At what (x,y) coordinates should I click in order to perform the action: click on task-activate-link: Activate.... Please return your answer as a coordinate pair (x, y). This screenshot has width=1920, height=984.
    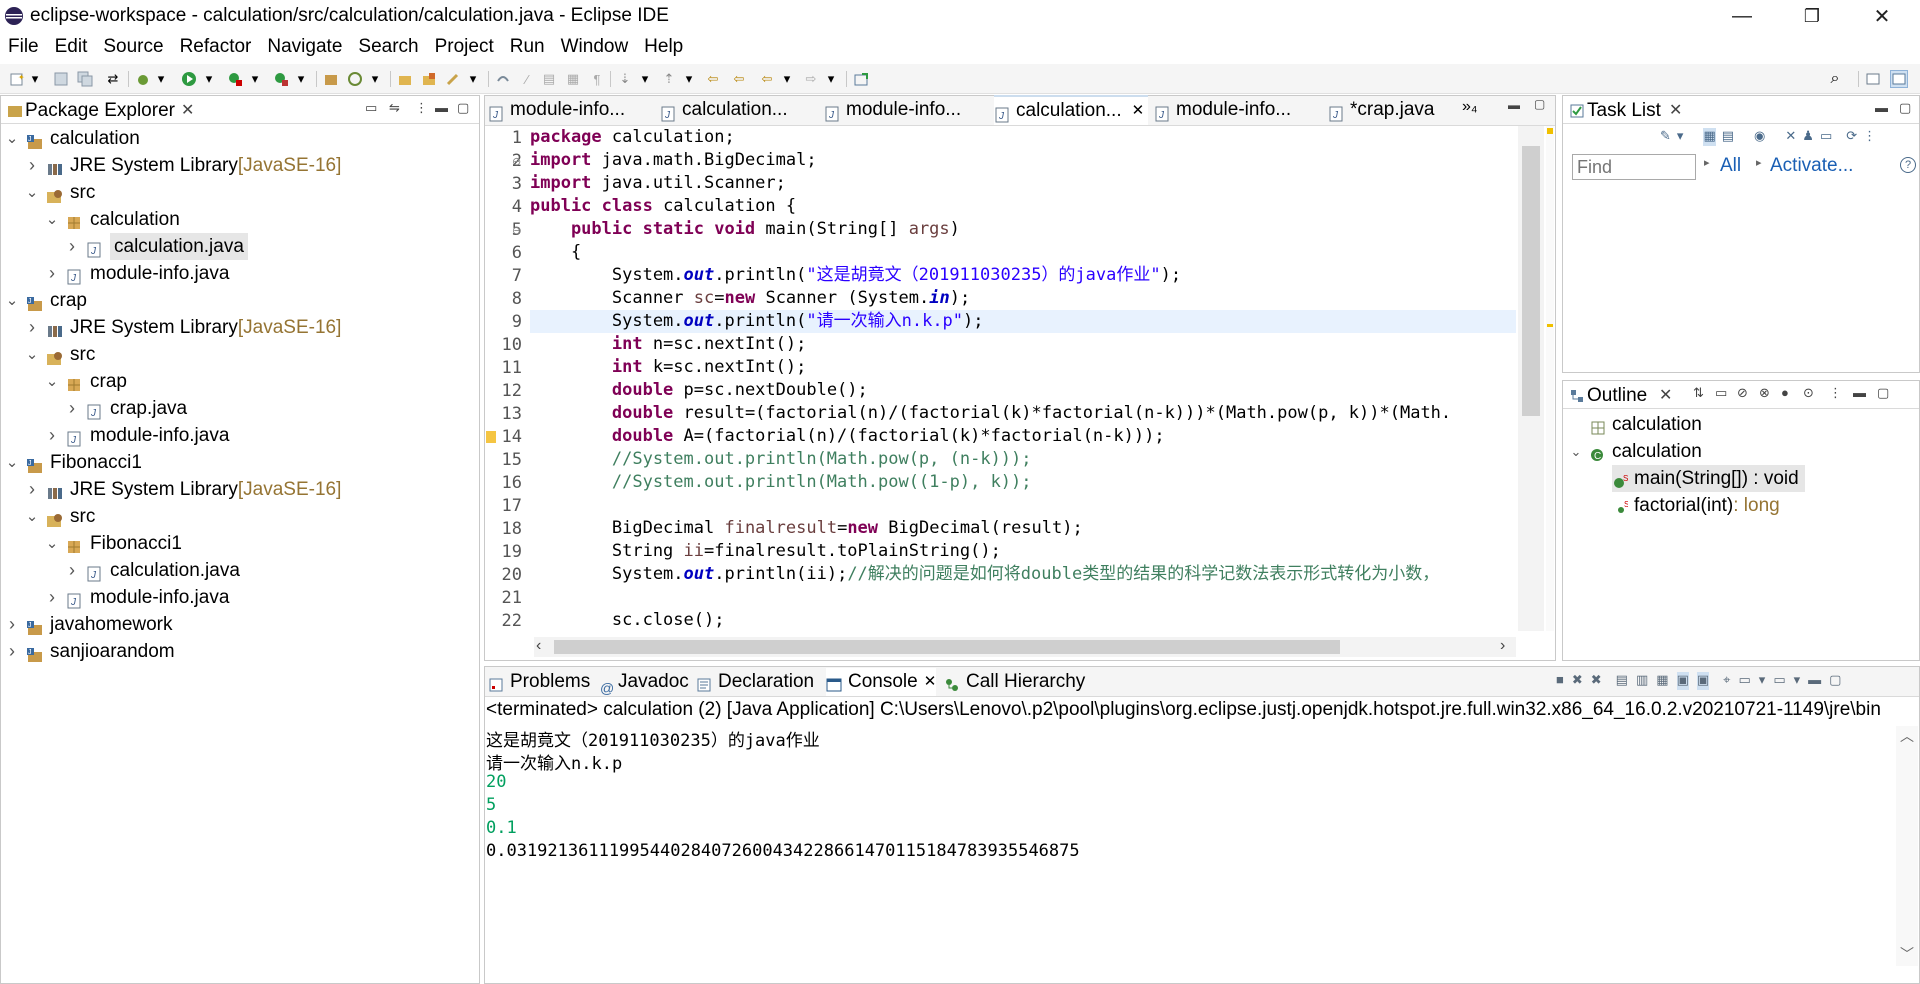
    Looking at the image, I should click on (1811, 166).